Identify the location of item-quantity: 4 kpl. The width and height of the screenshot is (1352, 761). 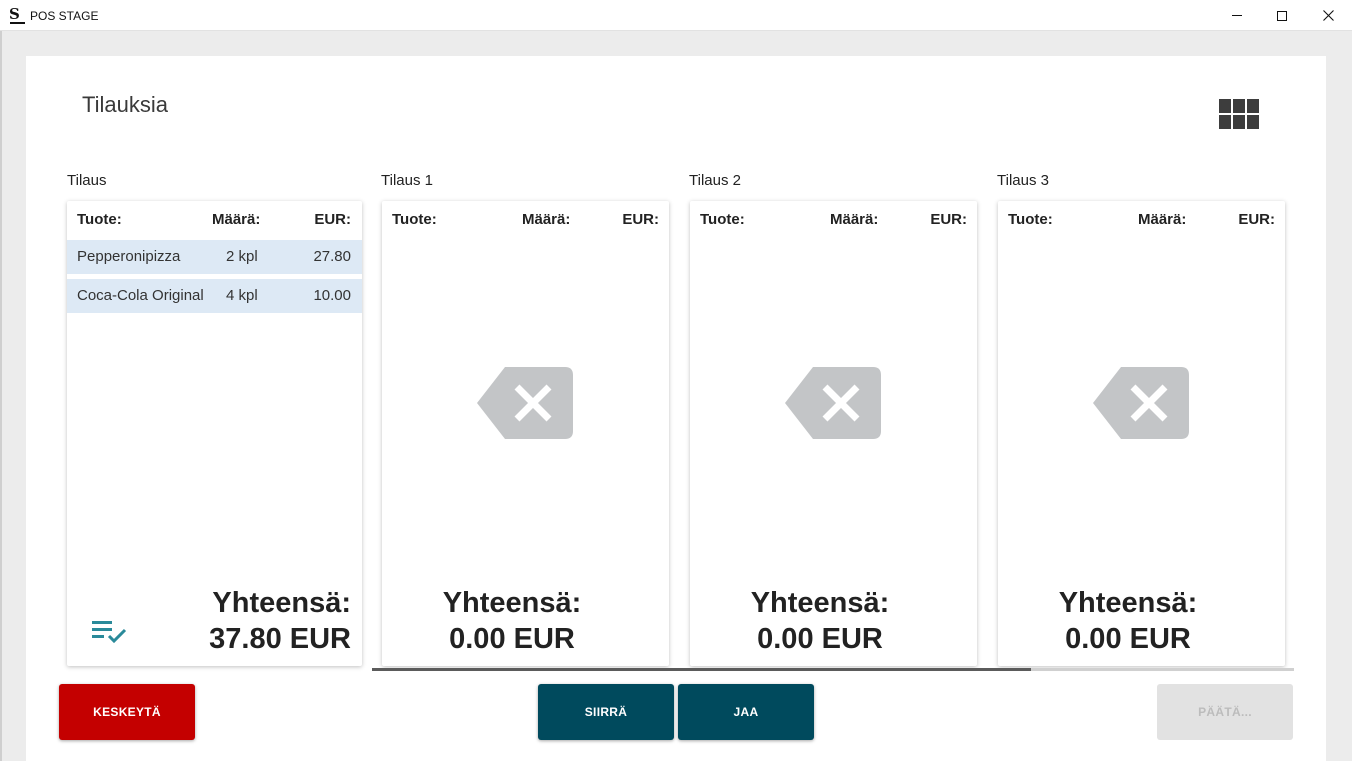
(242, 295).